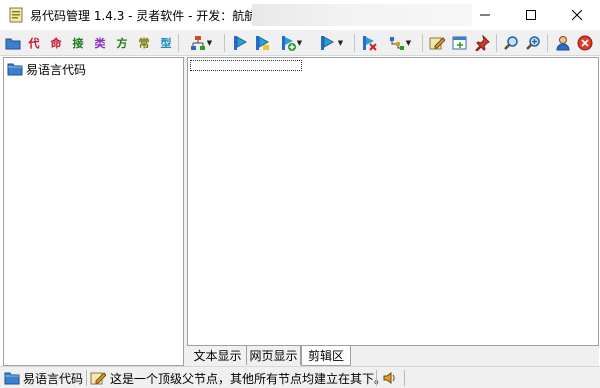 Image resolution: width=600 pixels, height=388 pixels. I want to click on minimize-button, so click(485, 15).